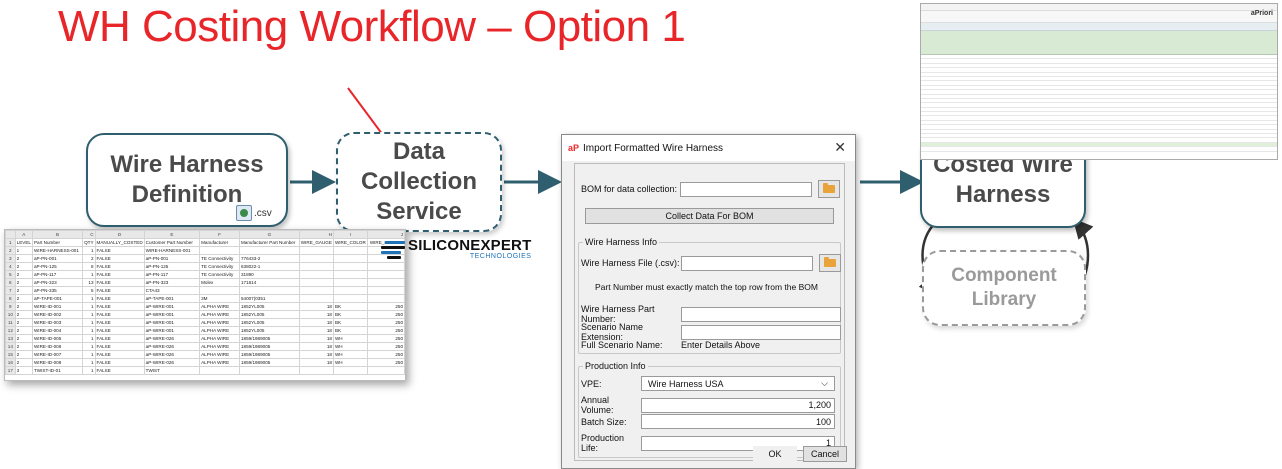  I want to click on close-icon: ✕, so click(840, 147).